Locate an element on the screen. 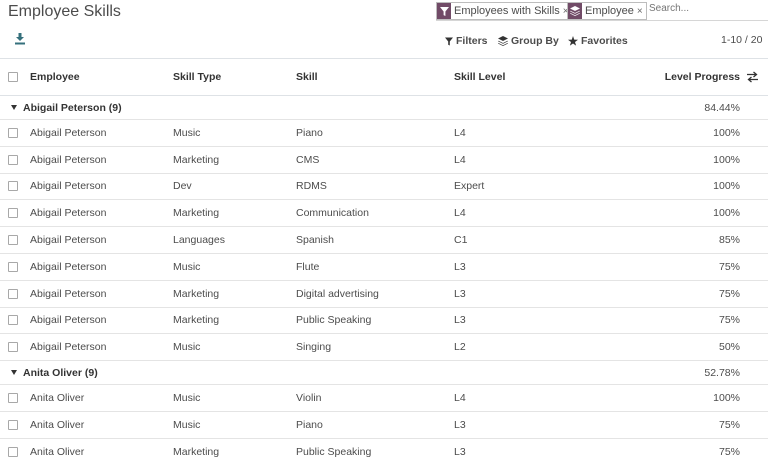 The height and width of the screenshot is (465, 768). table-row: Abigail Peterson Marketing CMS L4 100% is located at coordinates (384, 160).